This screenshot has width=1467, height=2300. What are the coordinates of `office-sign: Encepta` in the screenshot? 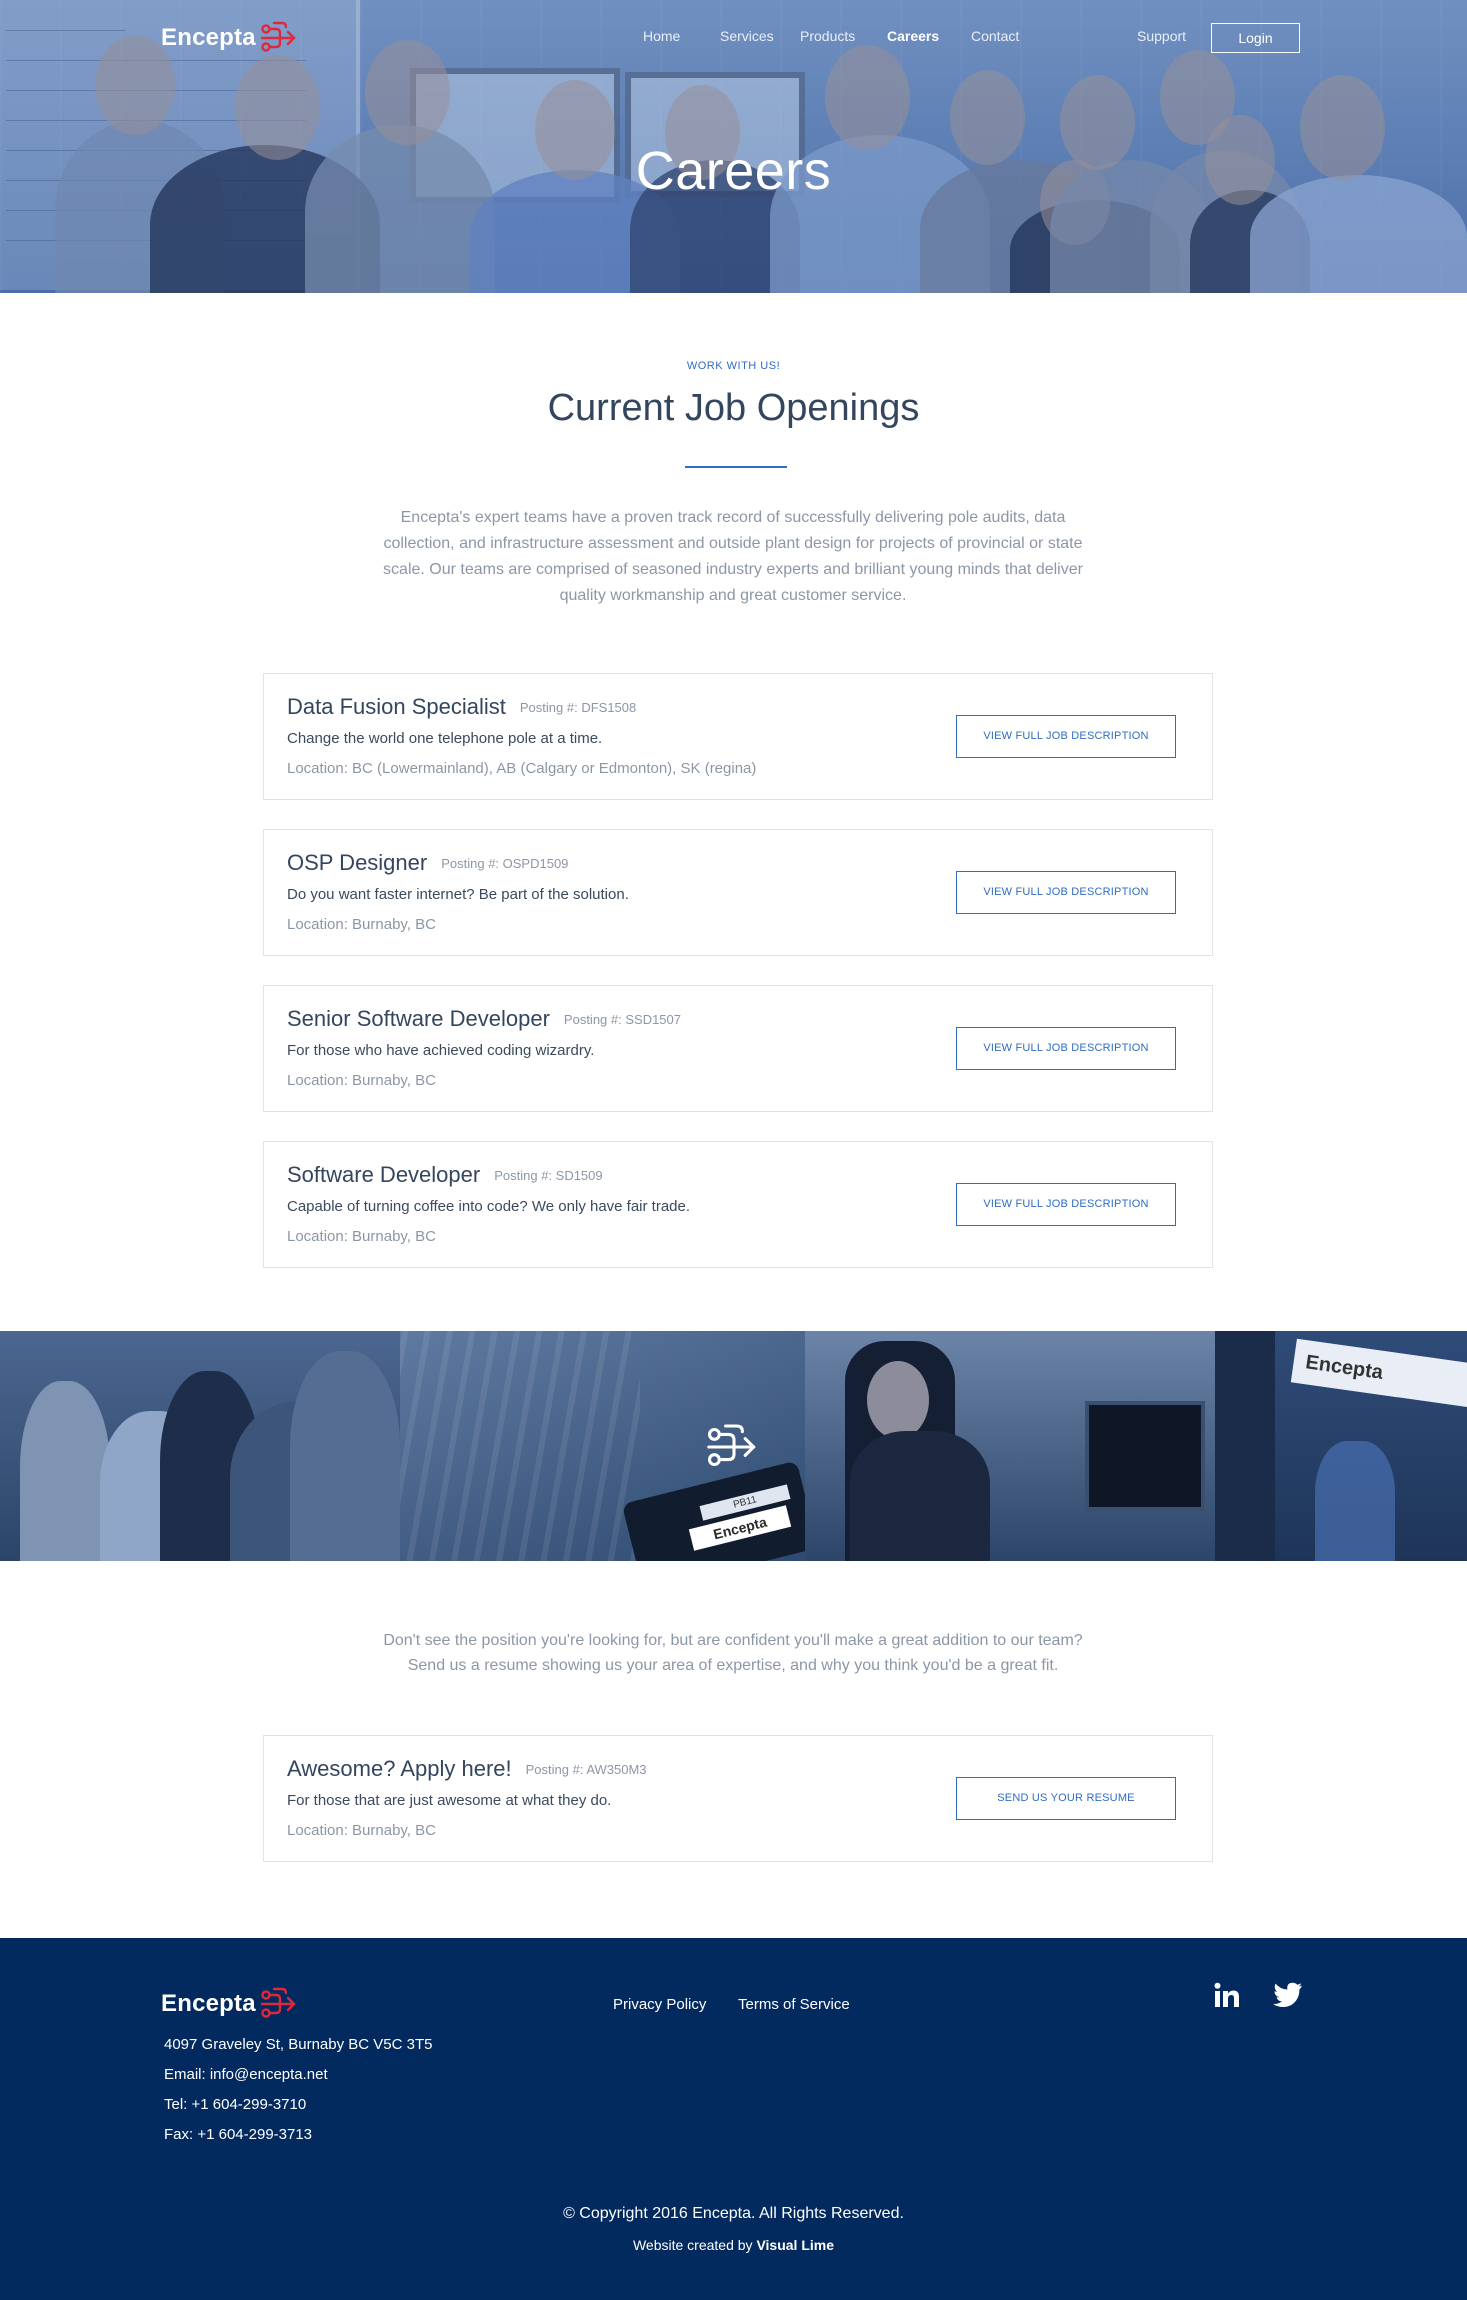 It's located at (1378, 1373).